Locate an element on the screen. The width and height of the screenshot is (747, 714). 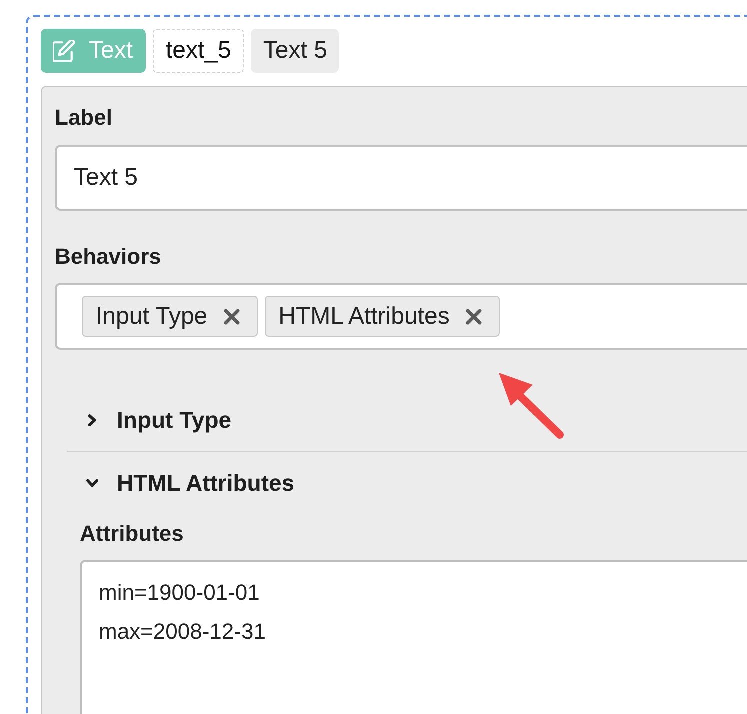
behaviors-field: Input Type HTML Attributes is located at coordinates (401, 316).